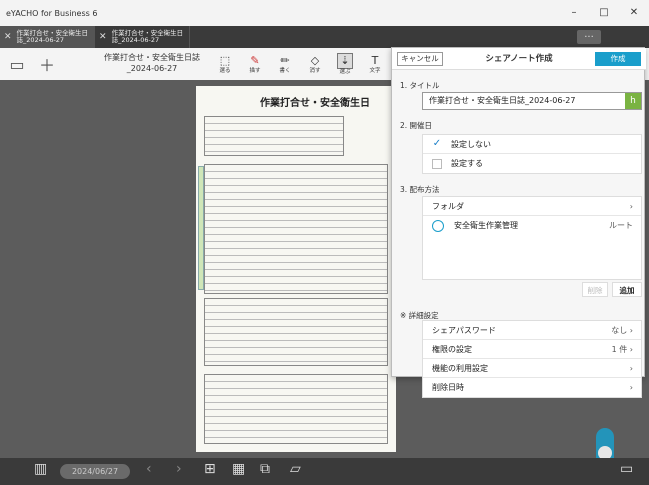 Image resolution: width=649 pixels, height=485 pixels. What do you see at coordinates (375, 60) in the screenshot?
I see `text-icon: T` at bounding box center [375, 60].